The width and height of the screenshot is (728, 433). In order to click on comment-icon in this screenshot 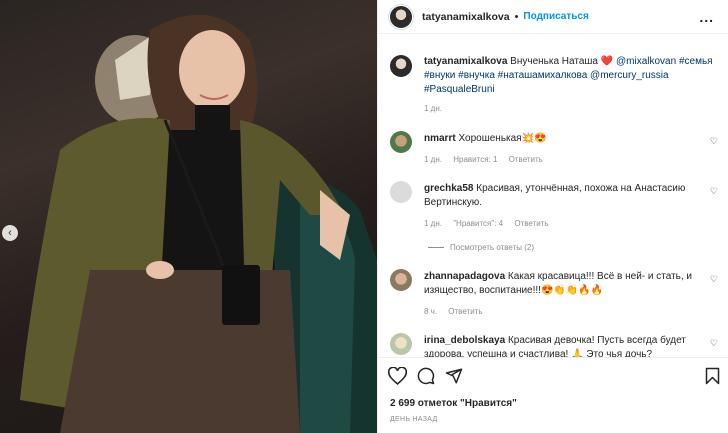, I will do `click(426, 376)`.